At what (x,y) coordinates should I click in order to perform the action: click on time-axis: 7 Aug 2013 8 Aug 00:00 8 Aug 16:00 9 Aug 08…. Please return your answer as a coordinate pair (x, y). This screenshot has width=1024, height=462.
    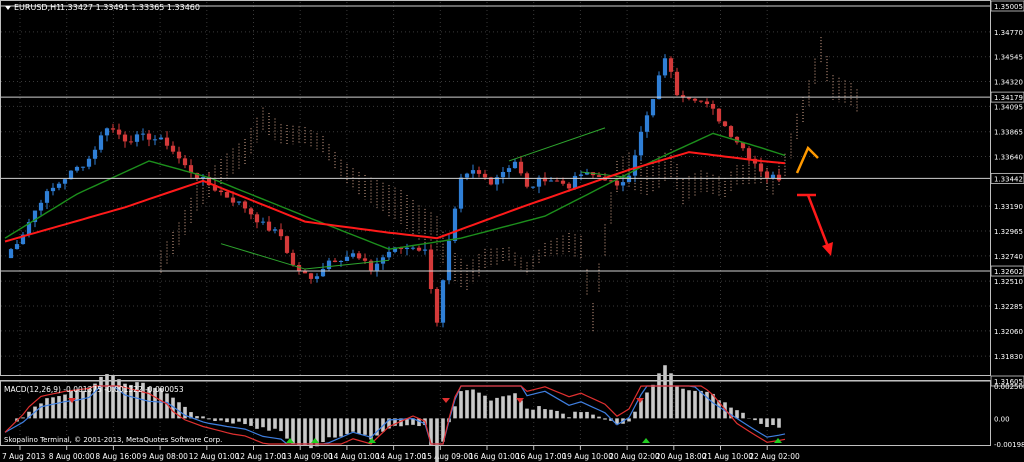
    Looking at the image, I should click on (401, 453).